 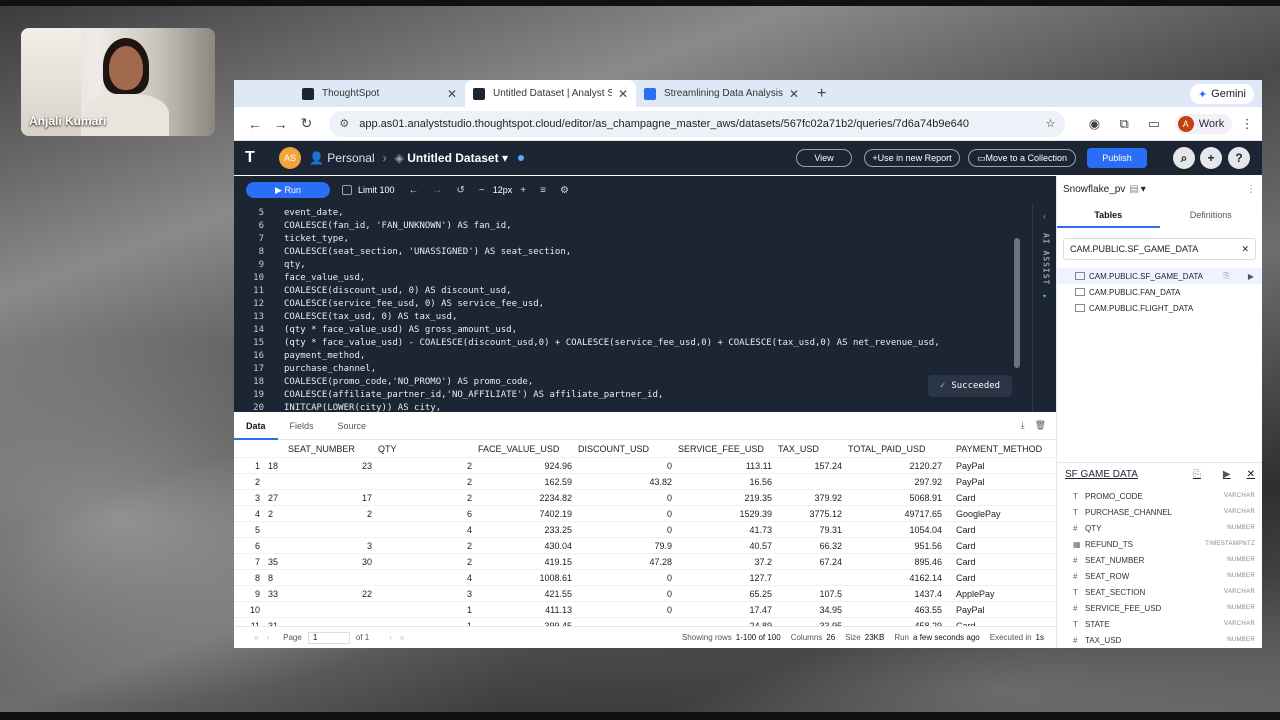 I want to click on field-list-item: T SEAT_SECTION VARCHAR, so click(x=1159, y=592).